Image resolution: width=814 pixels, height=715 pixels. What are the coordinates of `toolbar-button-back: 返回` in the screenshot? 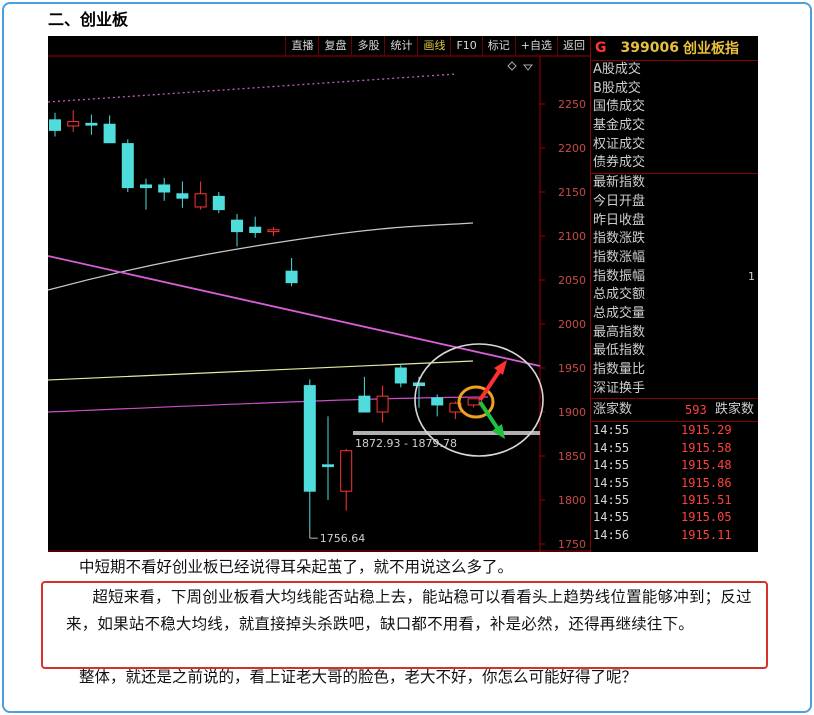 It's located at (573, 46).